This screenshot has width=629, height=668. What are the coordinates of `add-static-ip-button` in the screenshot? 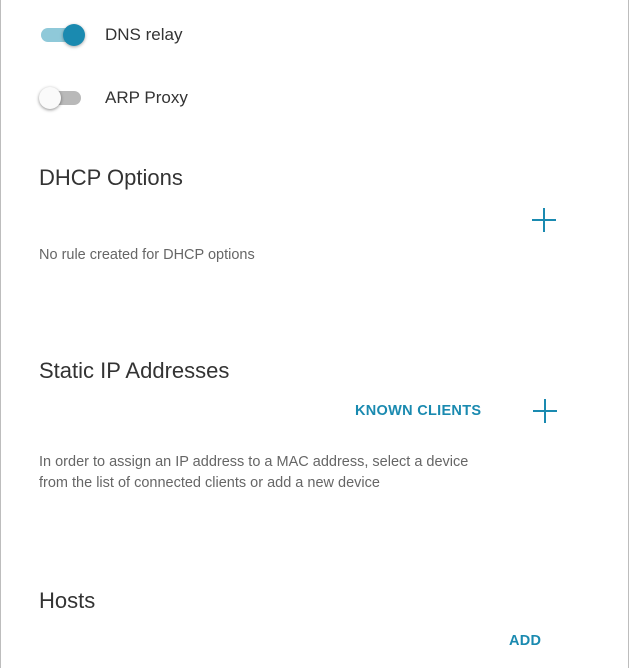 It's located at (545, 411).